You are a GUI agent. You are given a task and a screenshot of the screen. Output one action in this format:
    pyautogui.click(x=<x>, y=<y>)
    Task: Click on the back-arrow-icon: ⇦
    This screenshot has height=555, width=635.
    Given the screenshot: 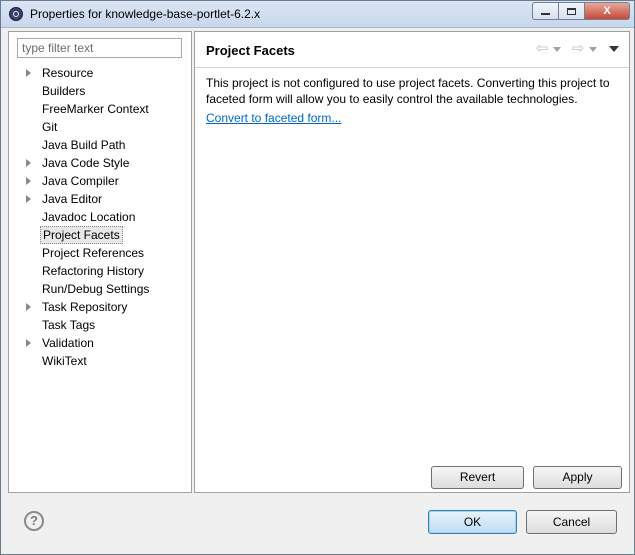 What is the action you would take?
    pyautogui.click(x=542, y=48)
    